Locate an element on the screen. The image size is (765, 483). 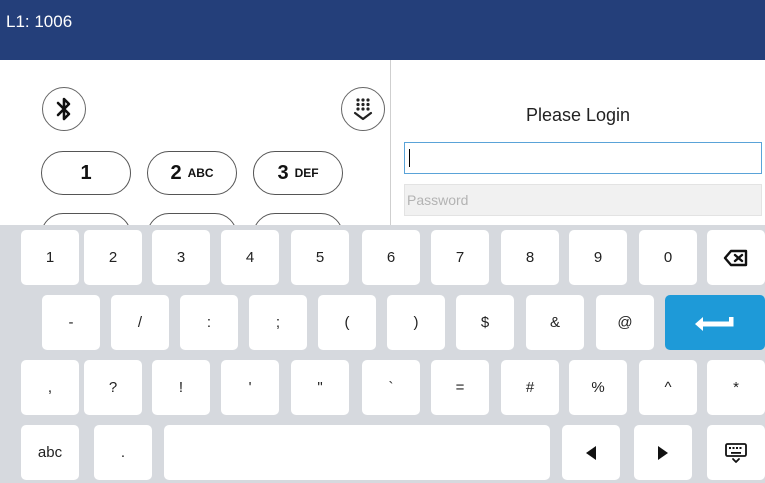
key-label: 1 is located at coordinates (50, 257).